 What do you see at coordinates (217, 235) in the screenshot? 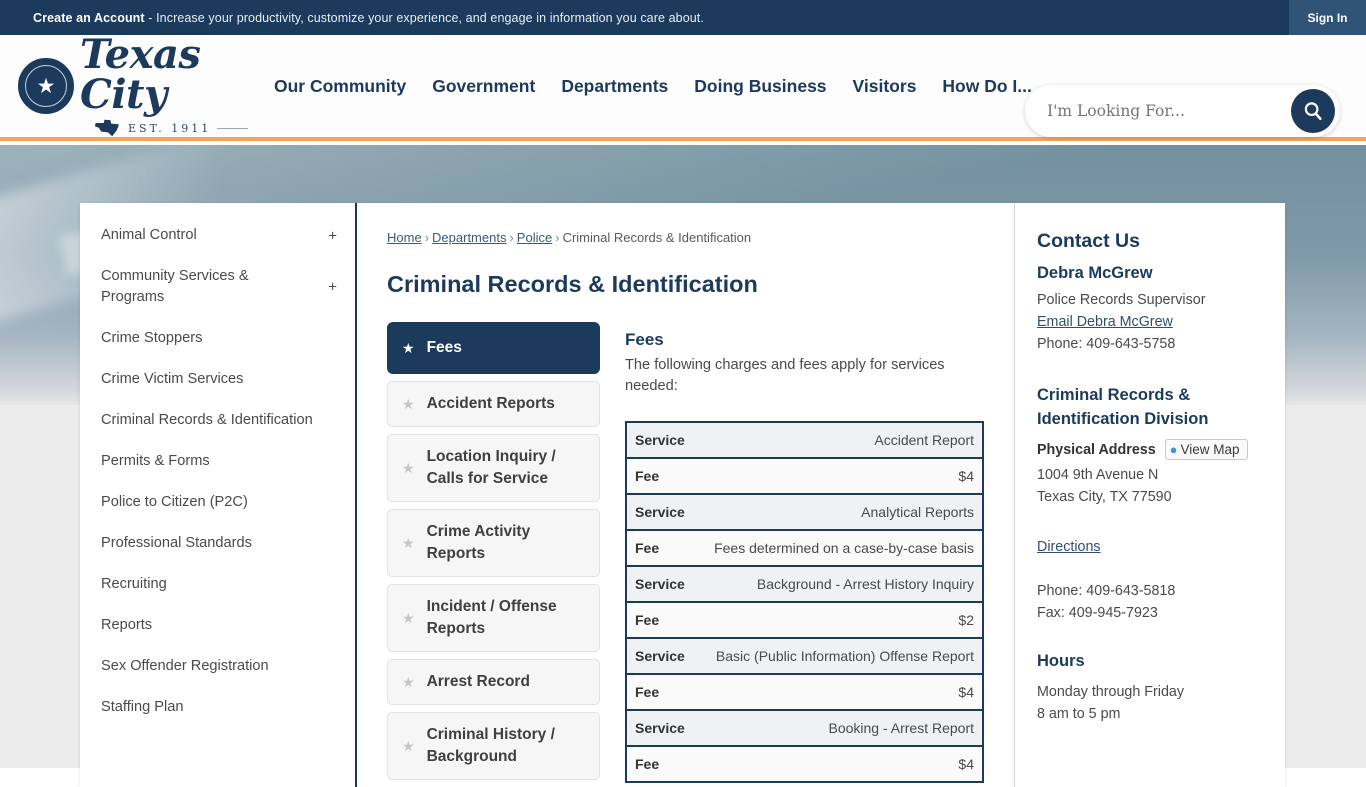
I see `sidebar-item-animal-control: Animal Control +` at bounding box center [217, 235].